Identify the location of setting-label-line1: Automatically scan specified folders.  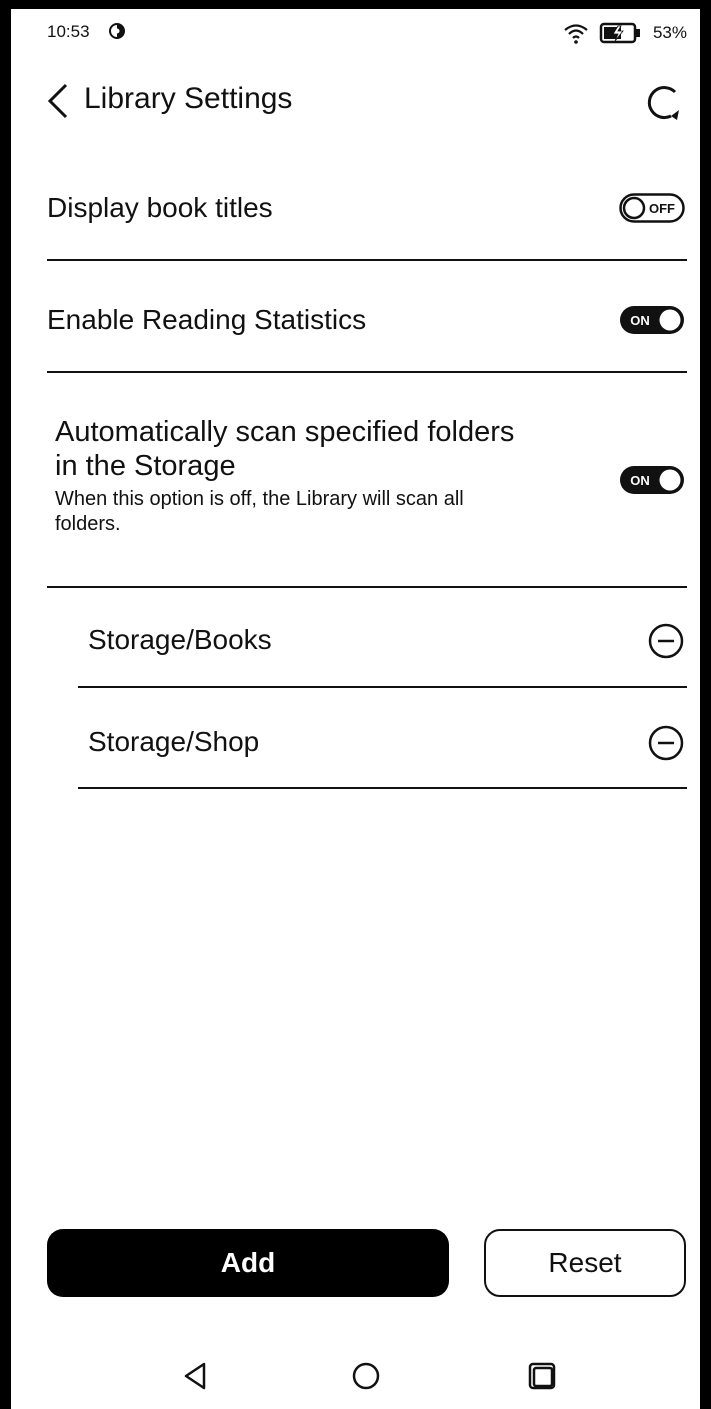
(285, 432).